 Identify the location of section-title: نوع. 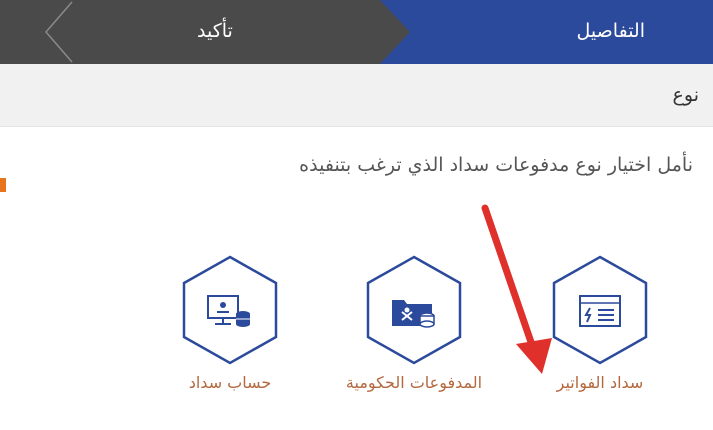
(685, 95).